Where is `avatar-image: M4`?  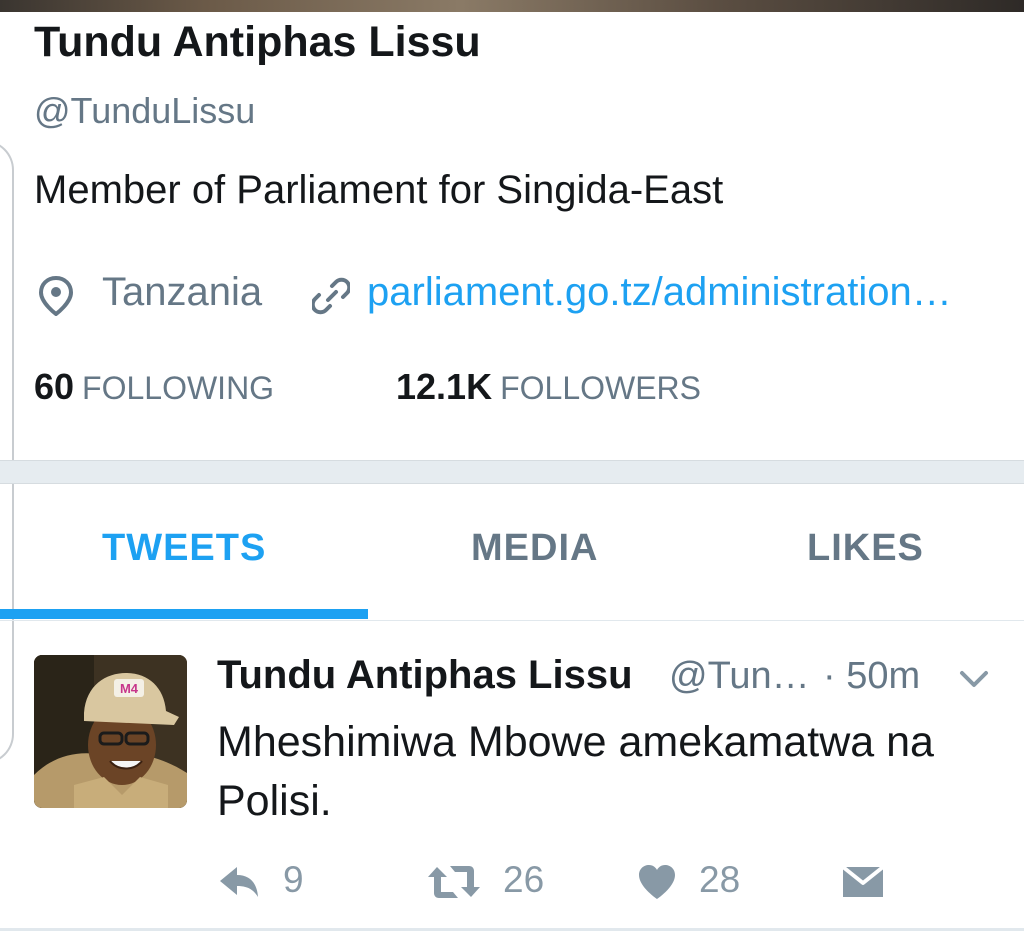
avatar-image: M4 is located at coordinates (110, 731).